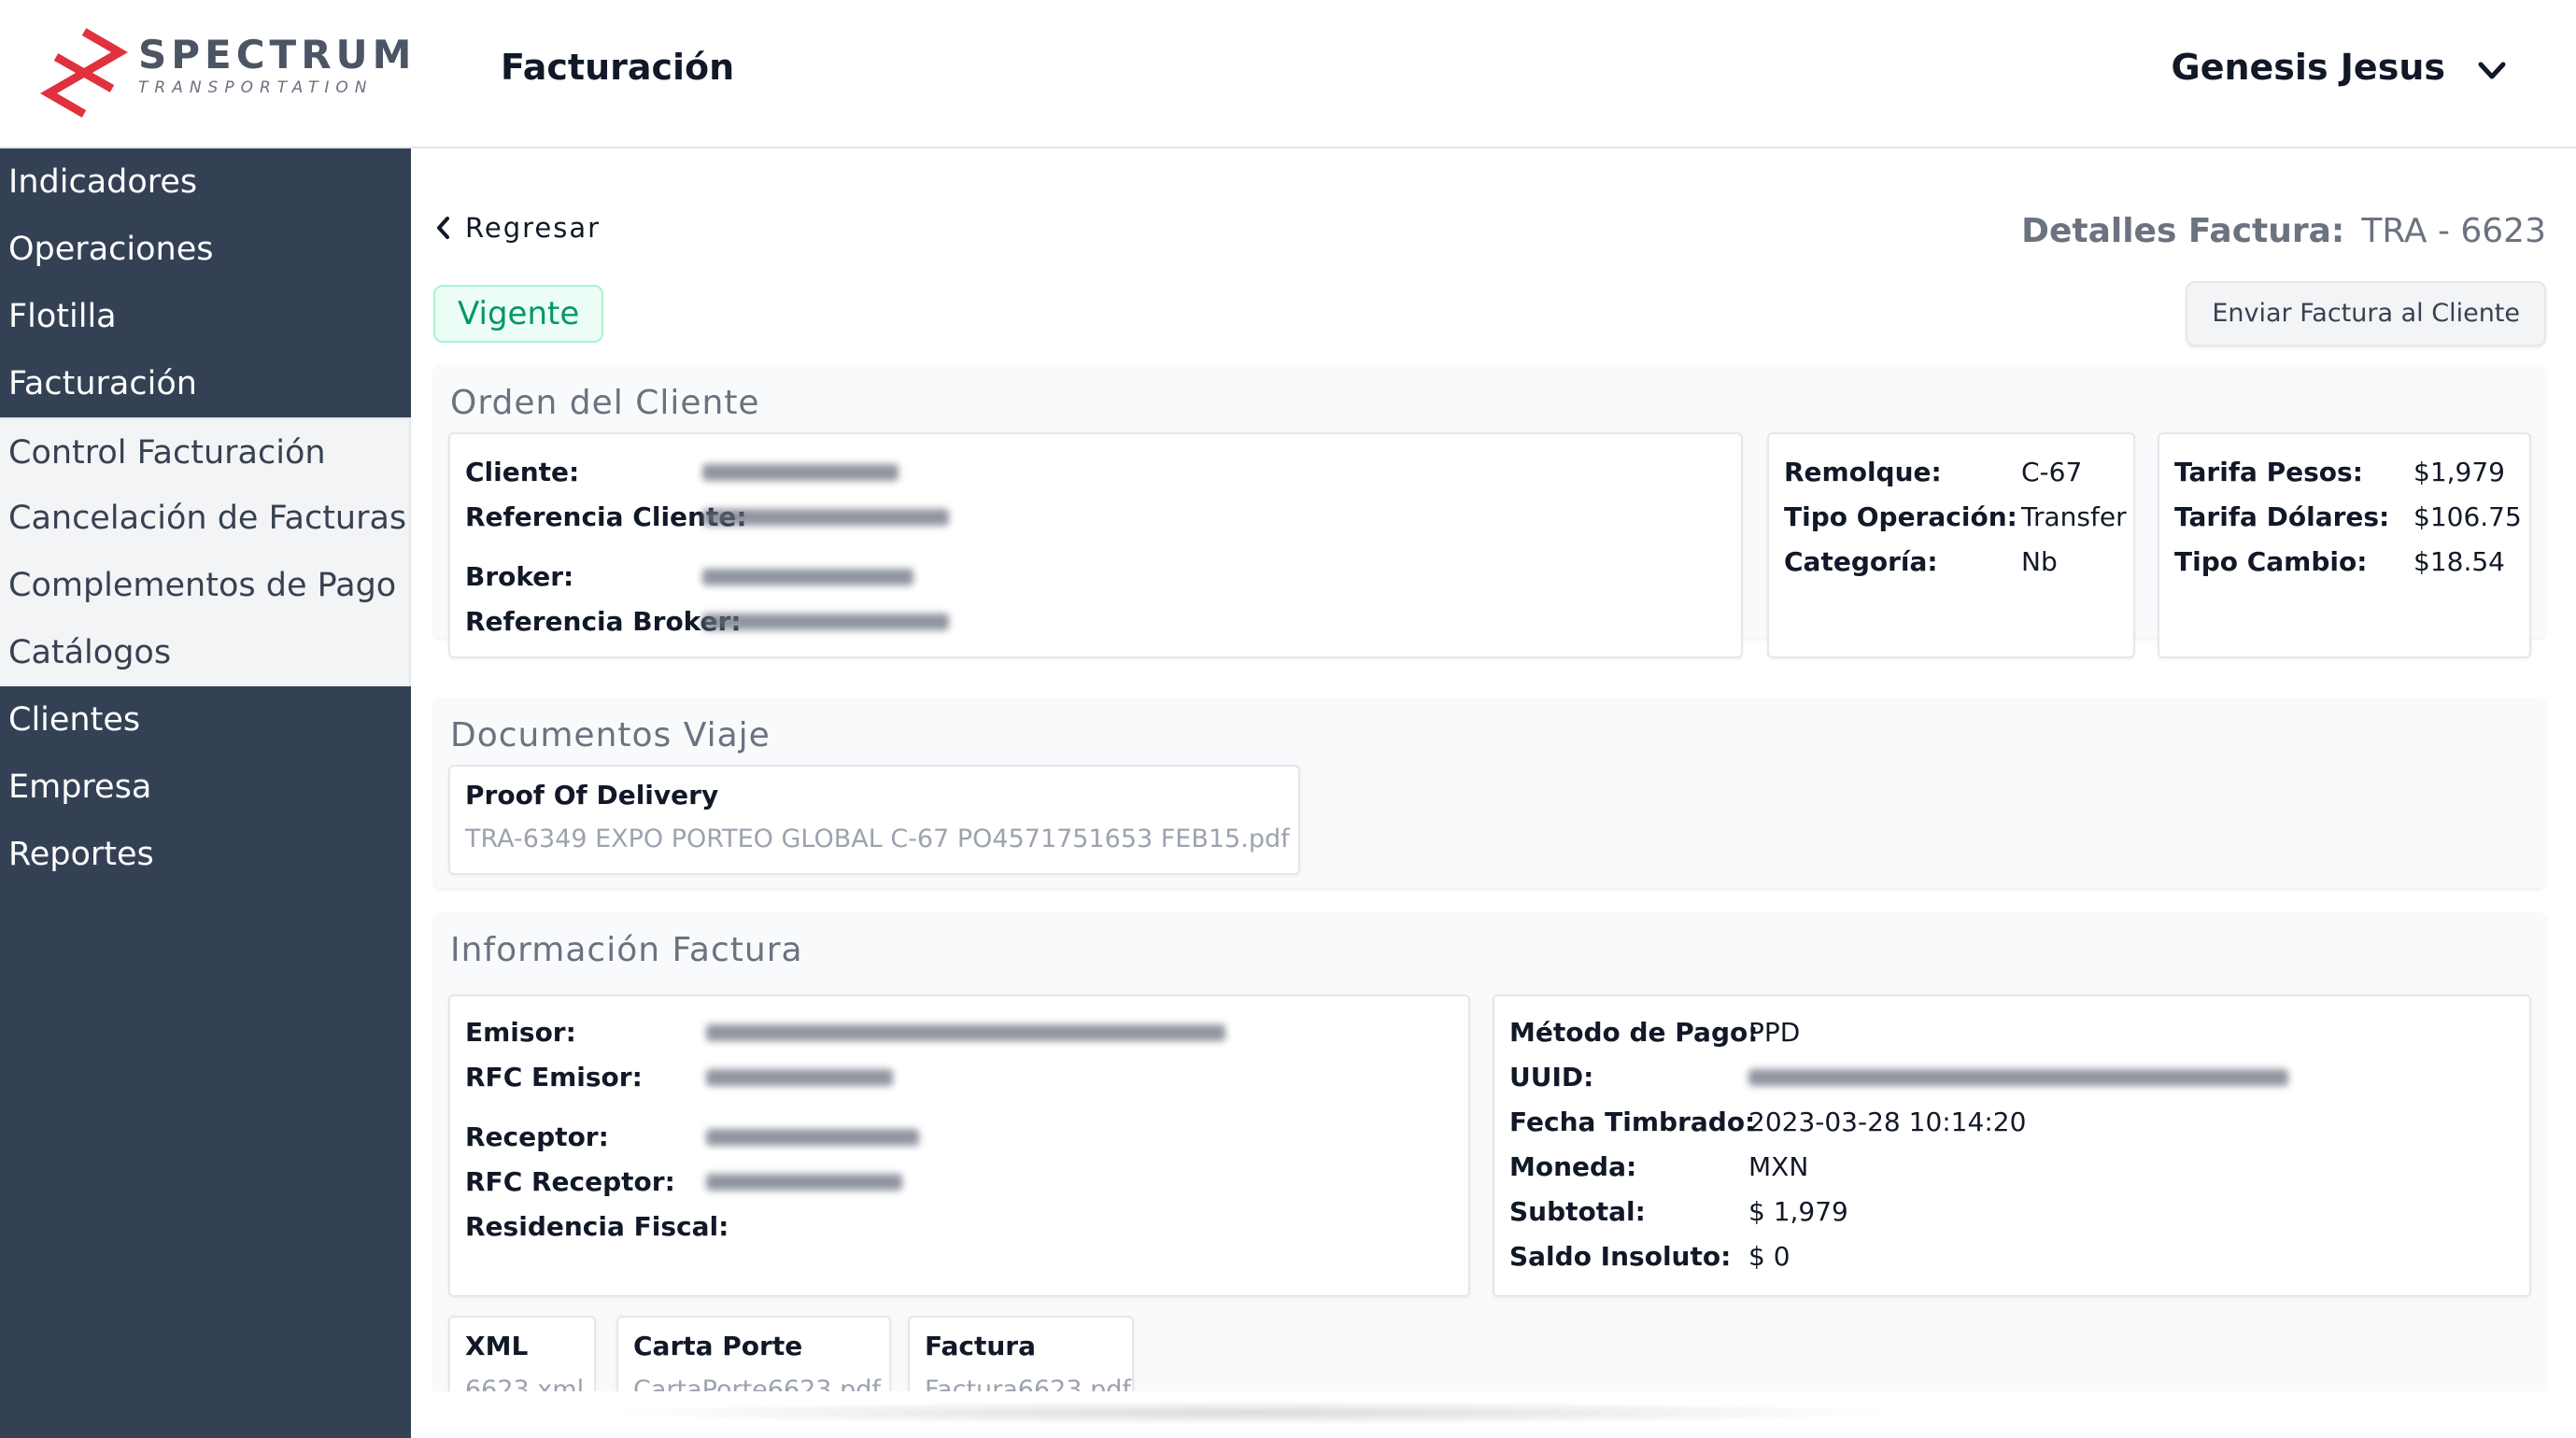 This screenshot has height=1438, width=2576. What do you see at coordinates (277, 55) in the screenshot?
I see `brand-name: SPECTRUM` at bounding box center [277, 55].